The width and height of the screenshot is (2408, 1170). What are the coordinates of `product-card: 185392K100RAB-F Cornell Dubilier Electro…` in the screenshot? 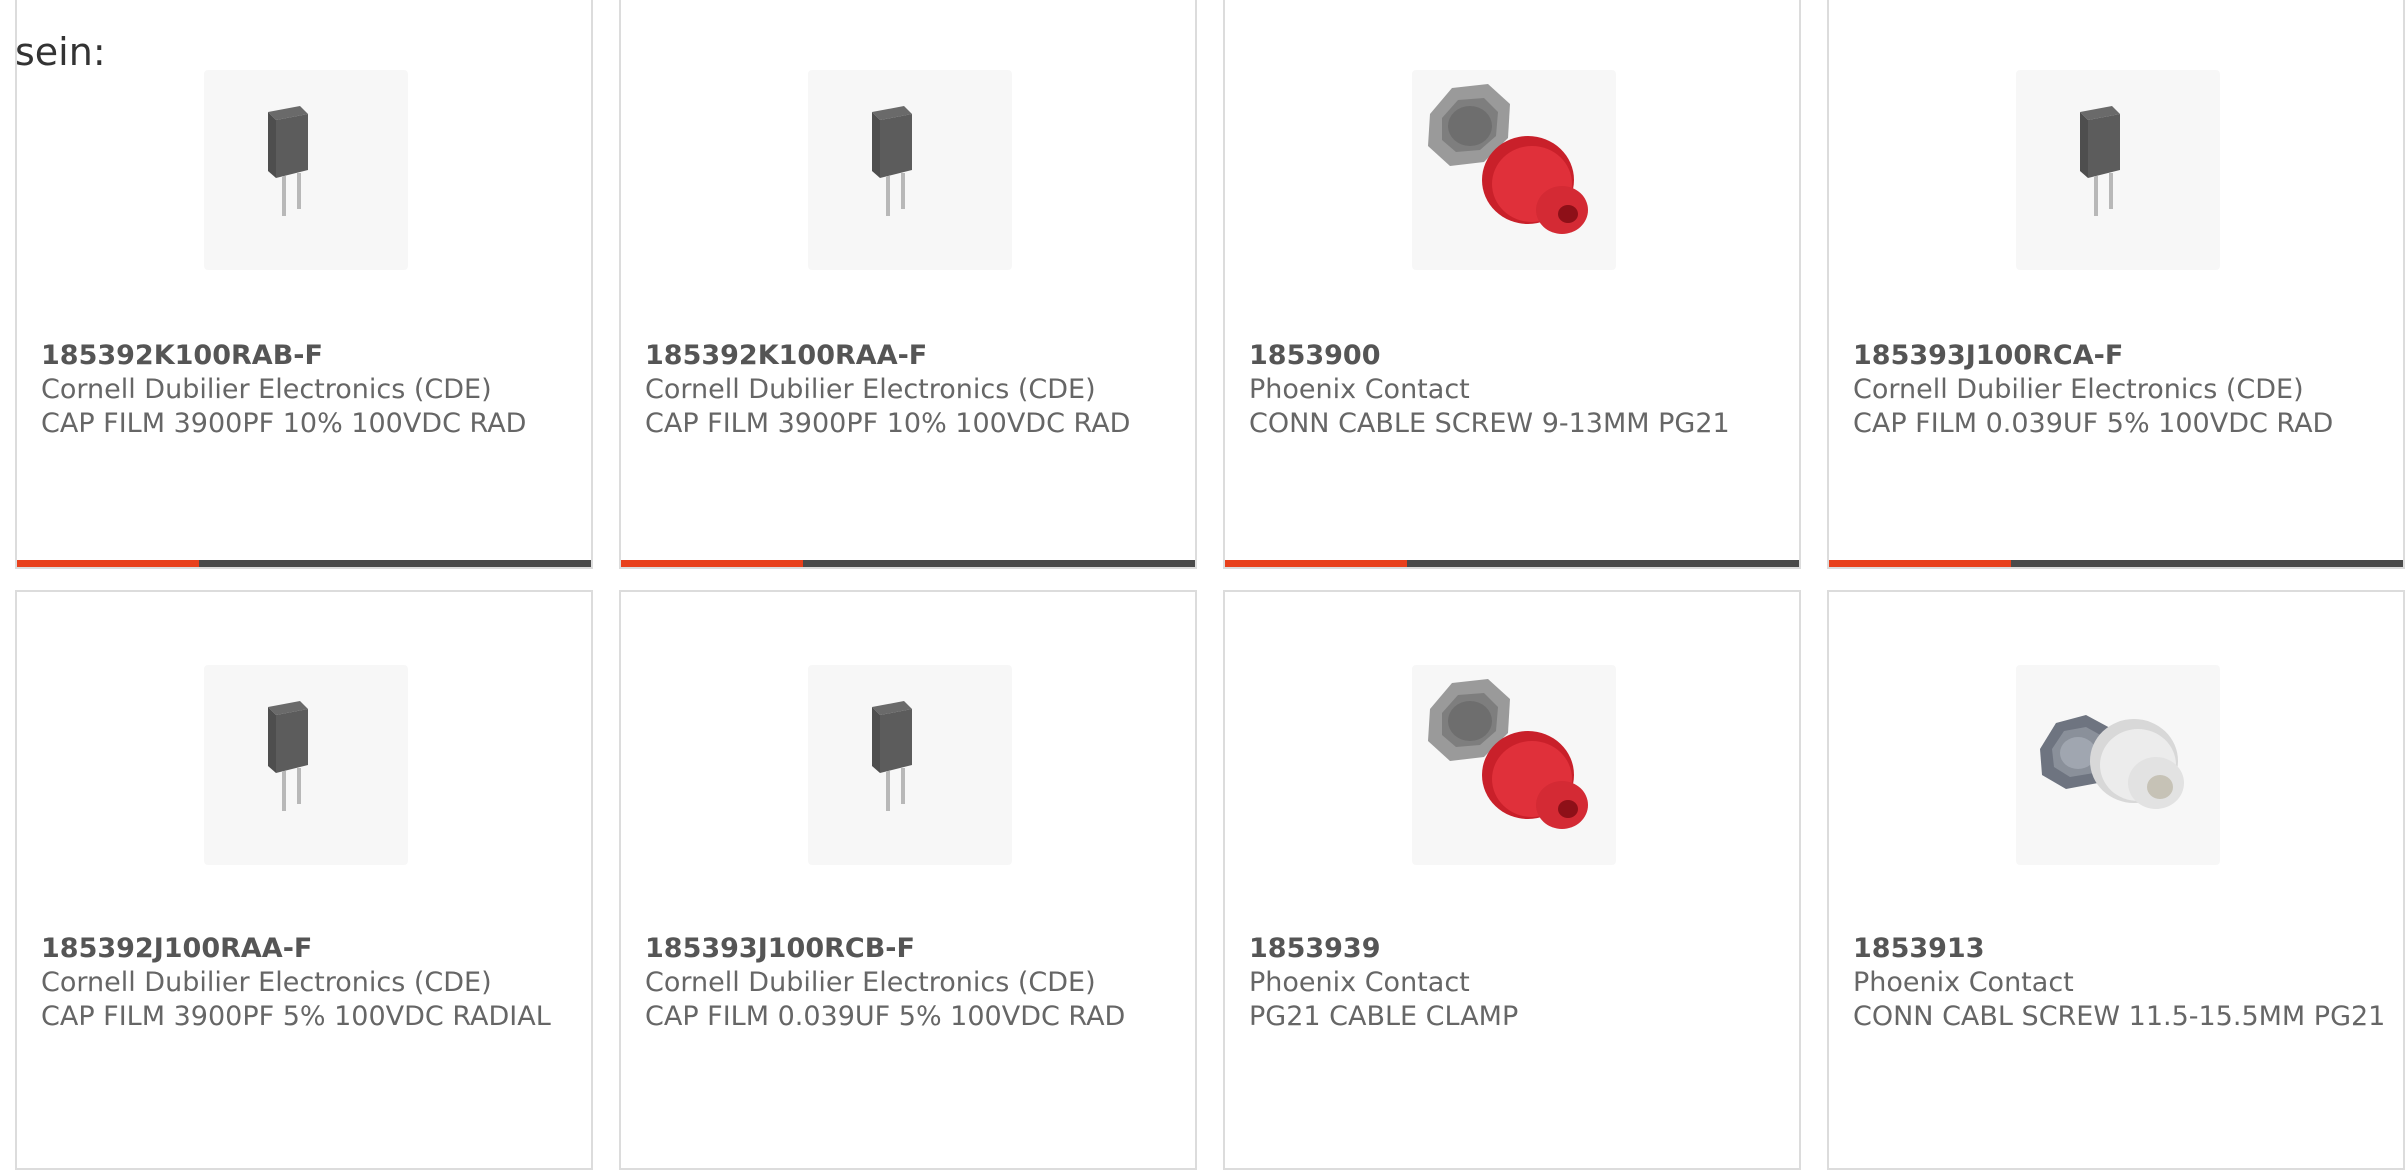 It's located at (304, 284).